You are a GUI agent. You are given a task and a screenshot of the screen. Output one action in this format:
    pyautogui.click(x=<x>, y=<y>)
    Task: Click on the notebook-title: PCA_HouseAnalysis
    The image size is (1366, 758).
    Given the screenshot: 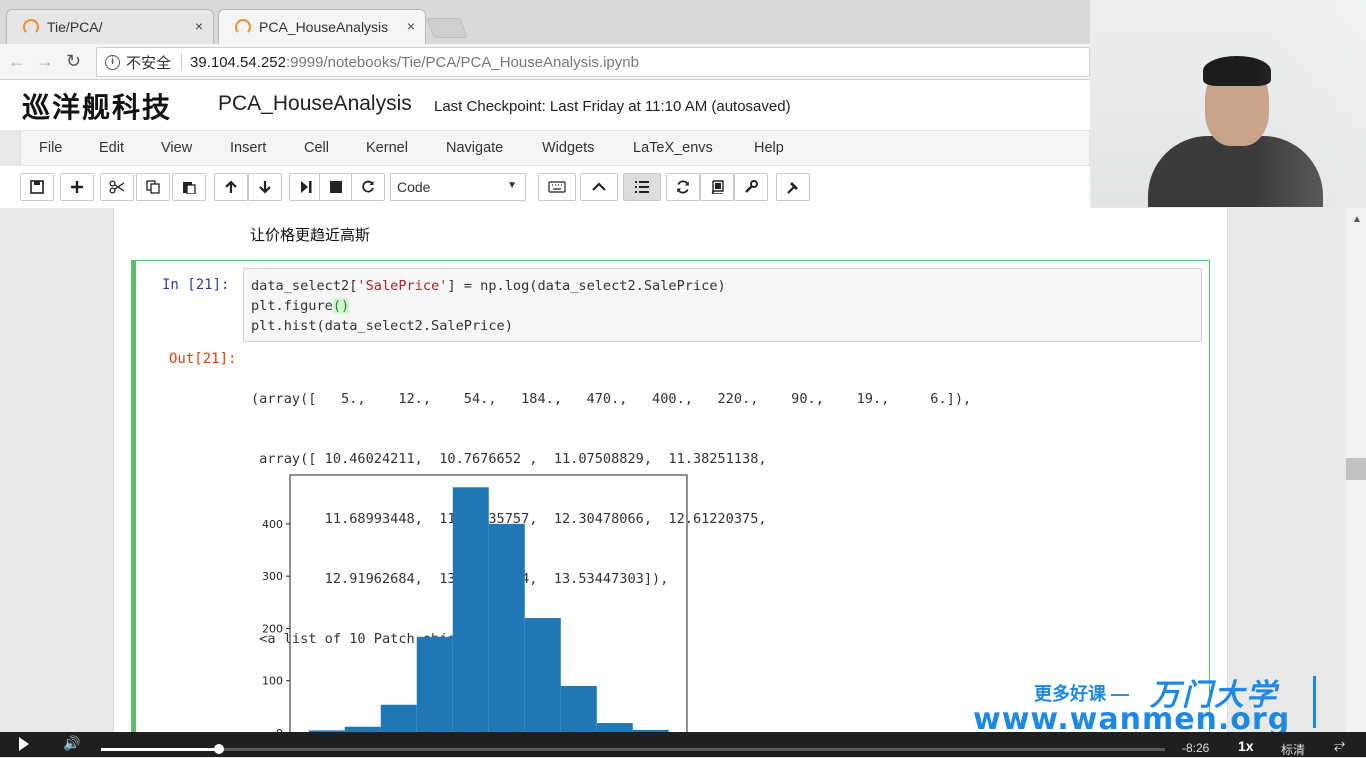 What is the action you would take?
    pyautogui.click(x=315, y=104)
    